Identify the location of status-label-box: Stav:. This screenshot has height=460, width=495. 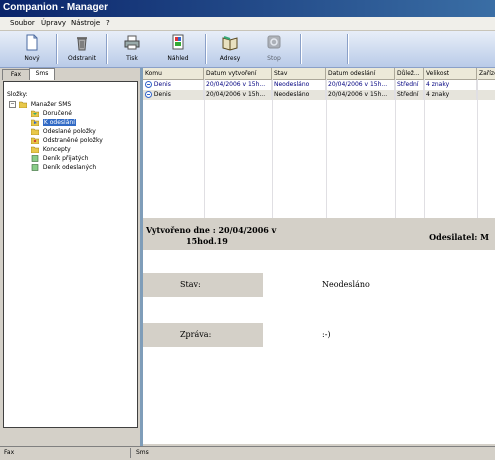
(203, 285).